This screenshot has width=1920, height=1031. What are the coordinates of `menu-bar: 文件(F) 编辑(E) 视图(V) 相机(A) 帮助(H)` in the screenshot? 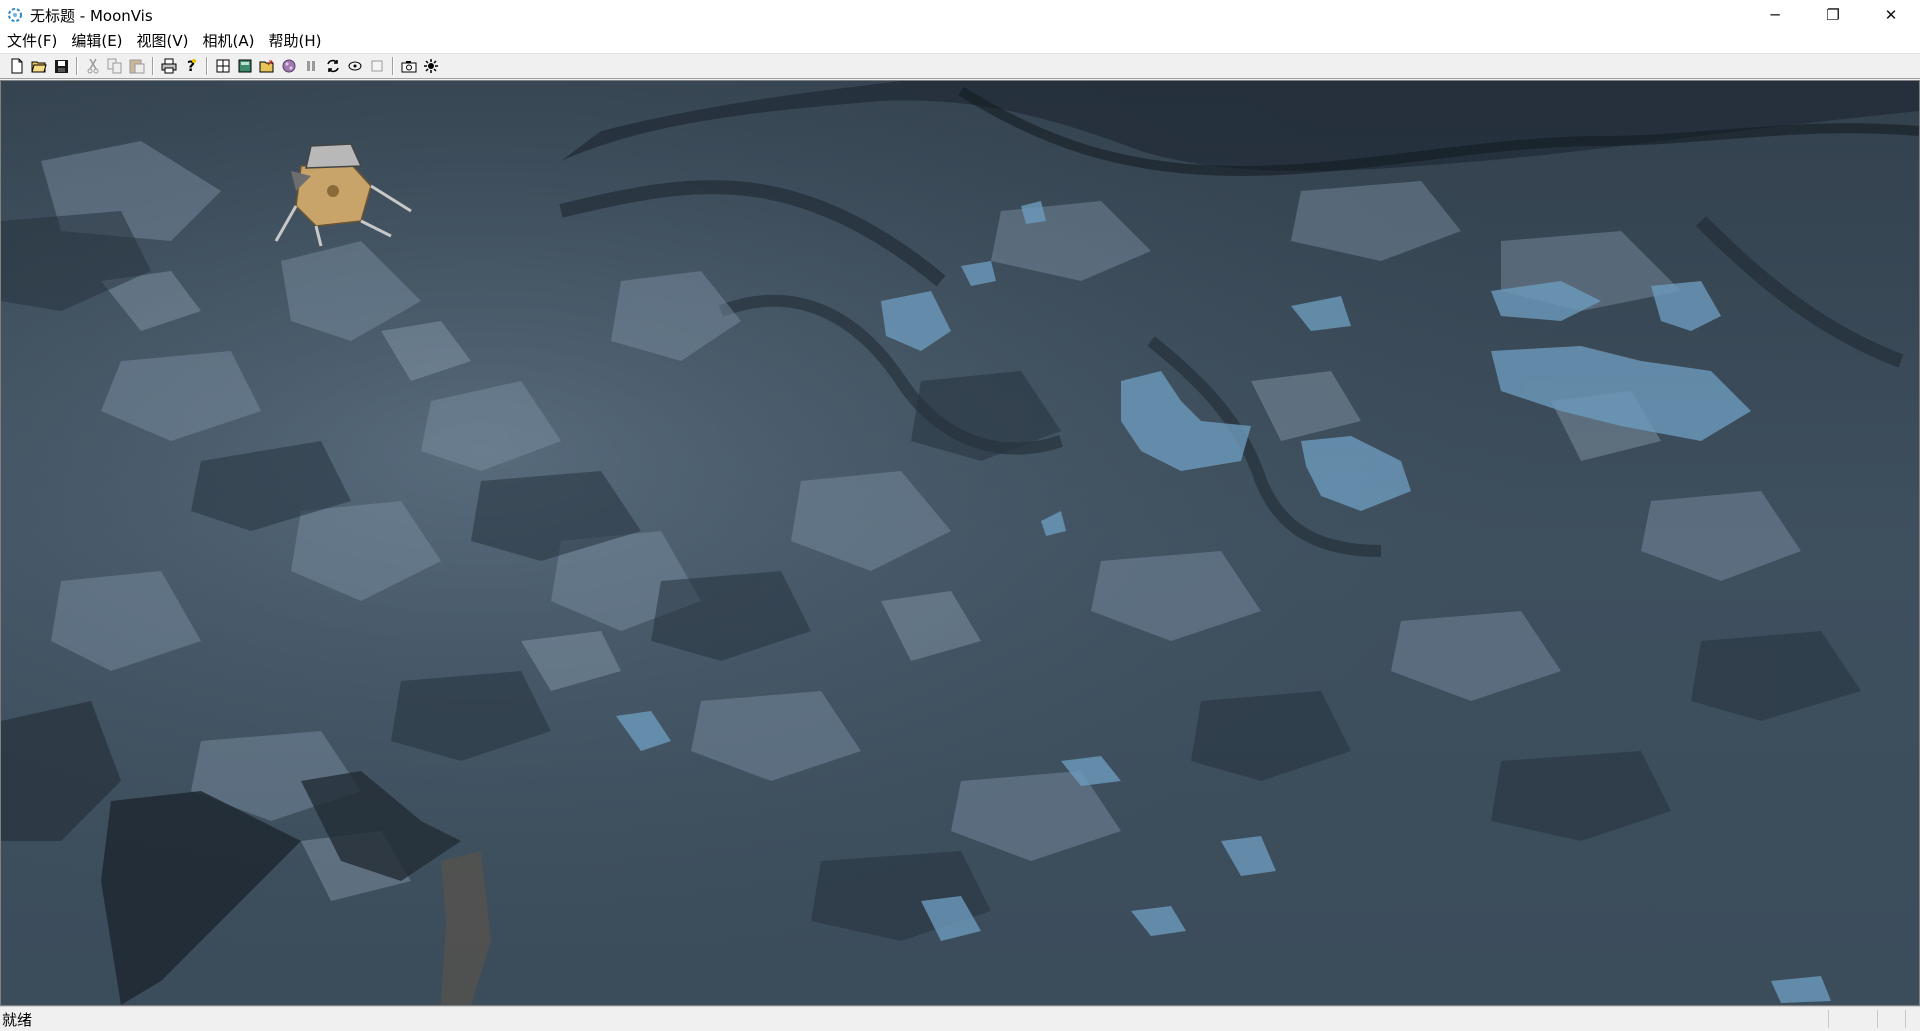 It's located at (960, 42).